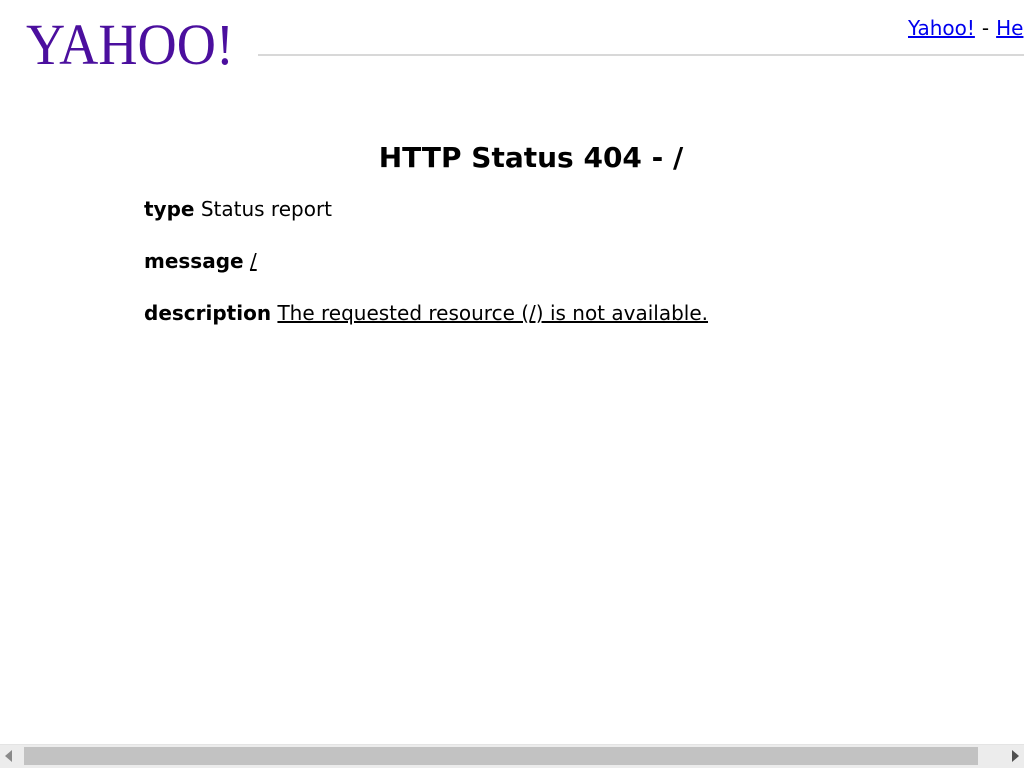 The image size is (1024, 768). Describe the element at coordinates (941, 28) in the screenshot. I see `yahoo-home-link: Yahoo!` at that location.